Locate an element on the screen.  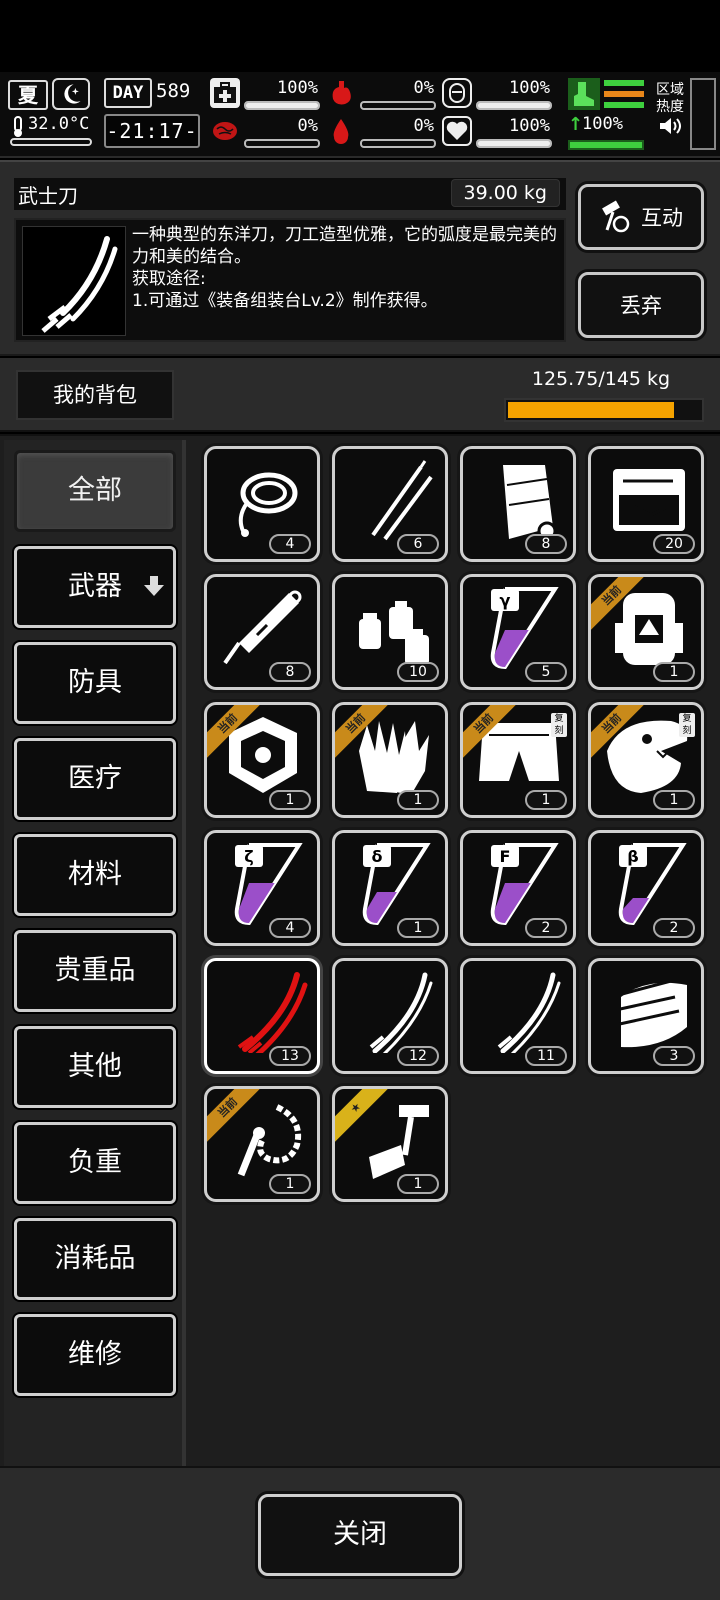
test-tube-icon: ζ is located at coordinates (268, 884).